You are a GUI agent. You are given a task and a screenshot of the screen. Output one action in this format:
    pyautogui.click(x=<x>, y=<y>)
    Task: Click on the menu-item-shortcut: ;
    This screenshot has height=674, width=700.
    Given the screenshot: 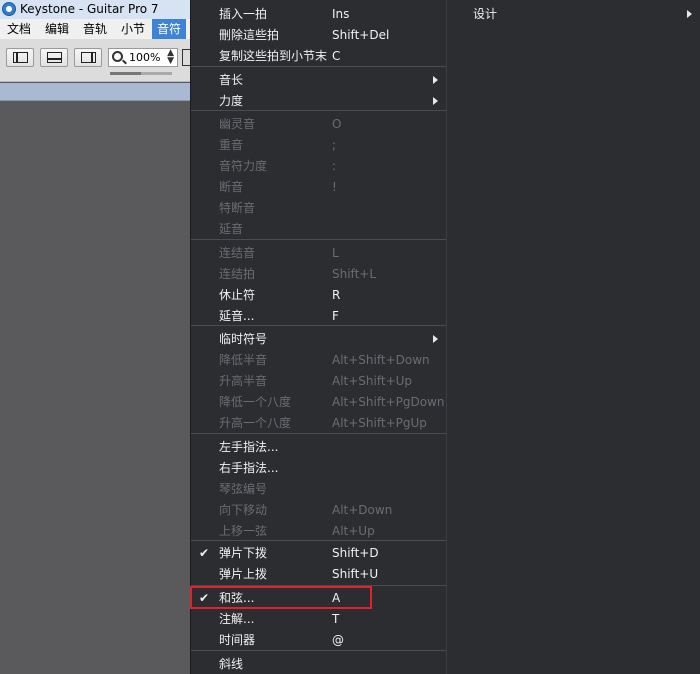 What is the action you would take?
    pyautogui.click(x=334, y=145)
    